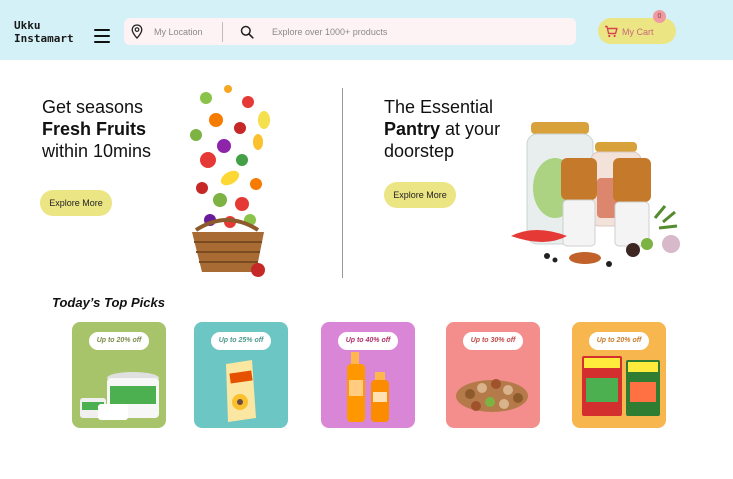 The image size is (733, 479). What do you see at coordinates (638, 32) in the screenshot?
I see `cart-label: My Cart` at bounding box center [638, 32].